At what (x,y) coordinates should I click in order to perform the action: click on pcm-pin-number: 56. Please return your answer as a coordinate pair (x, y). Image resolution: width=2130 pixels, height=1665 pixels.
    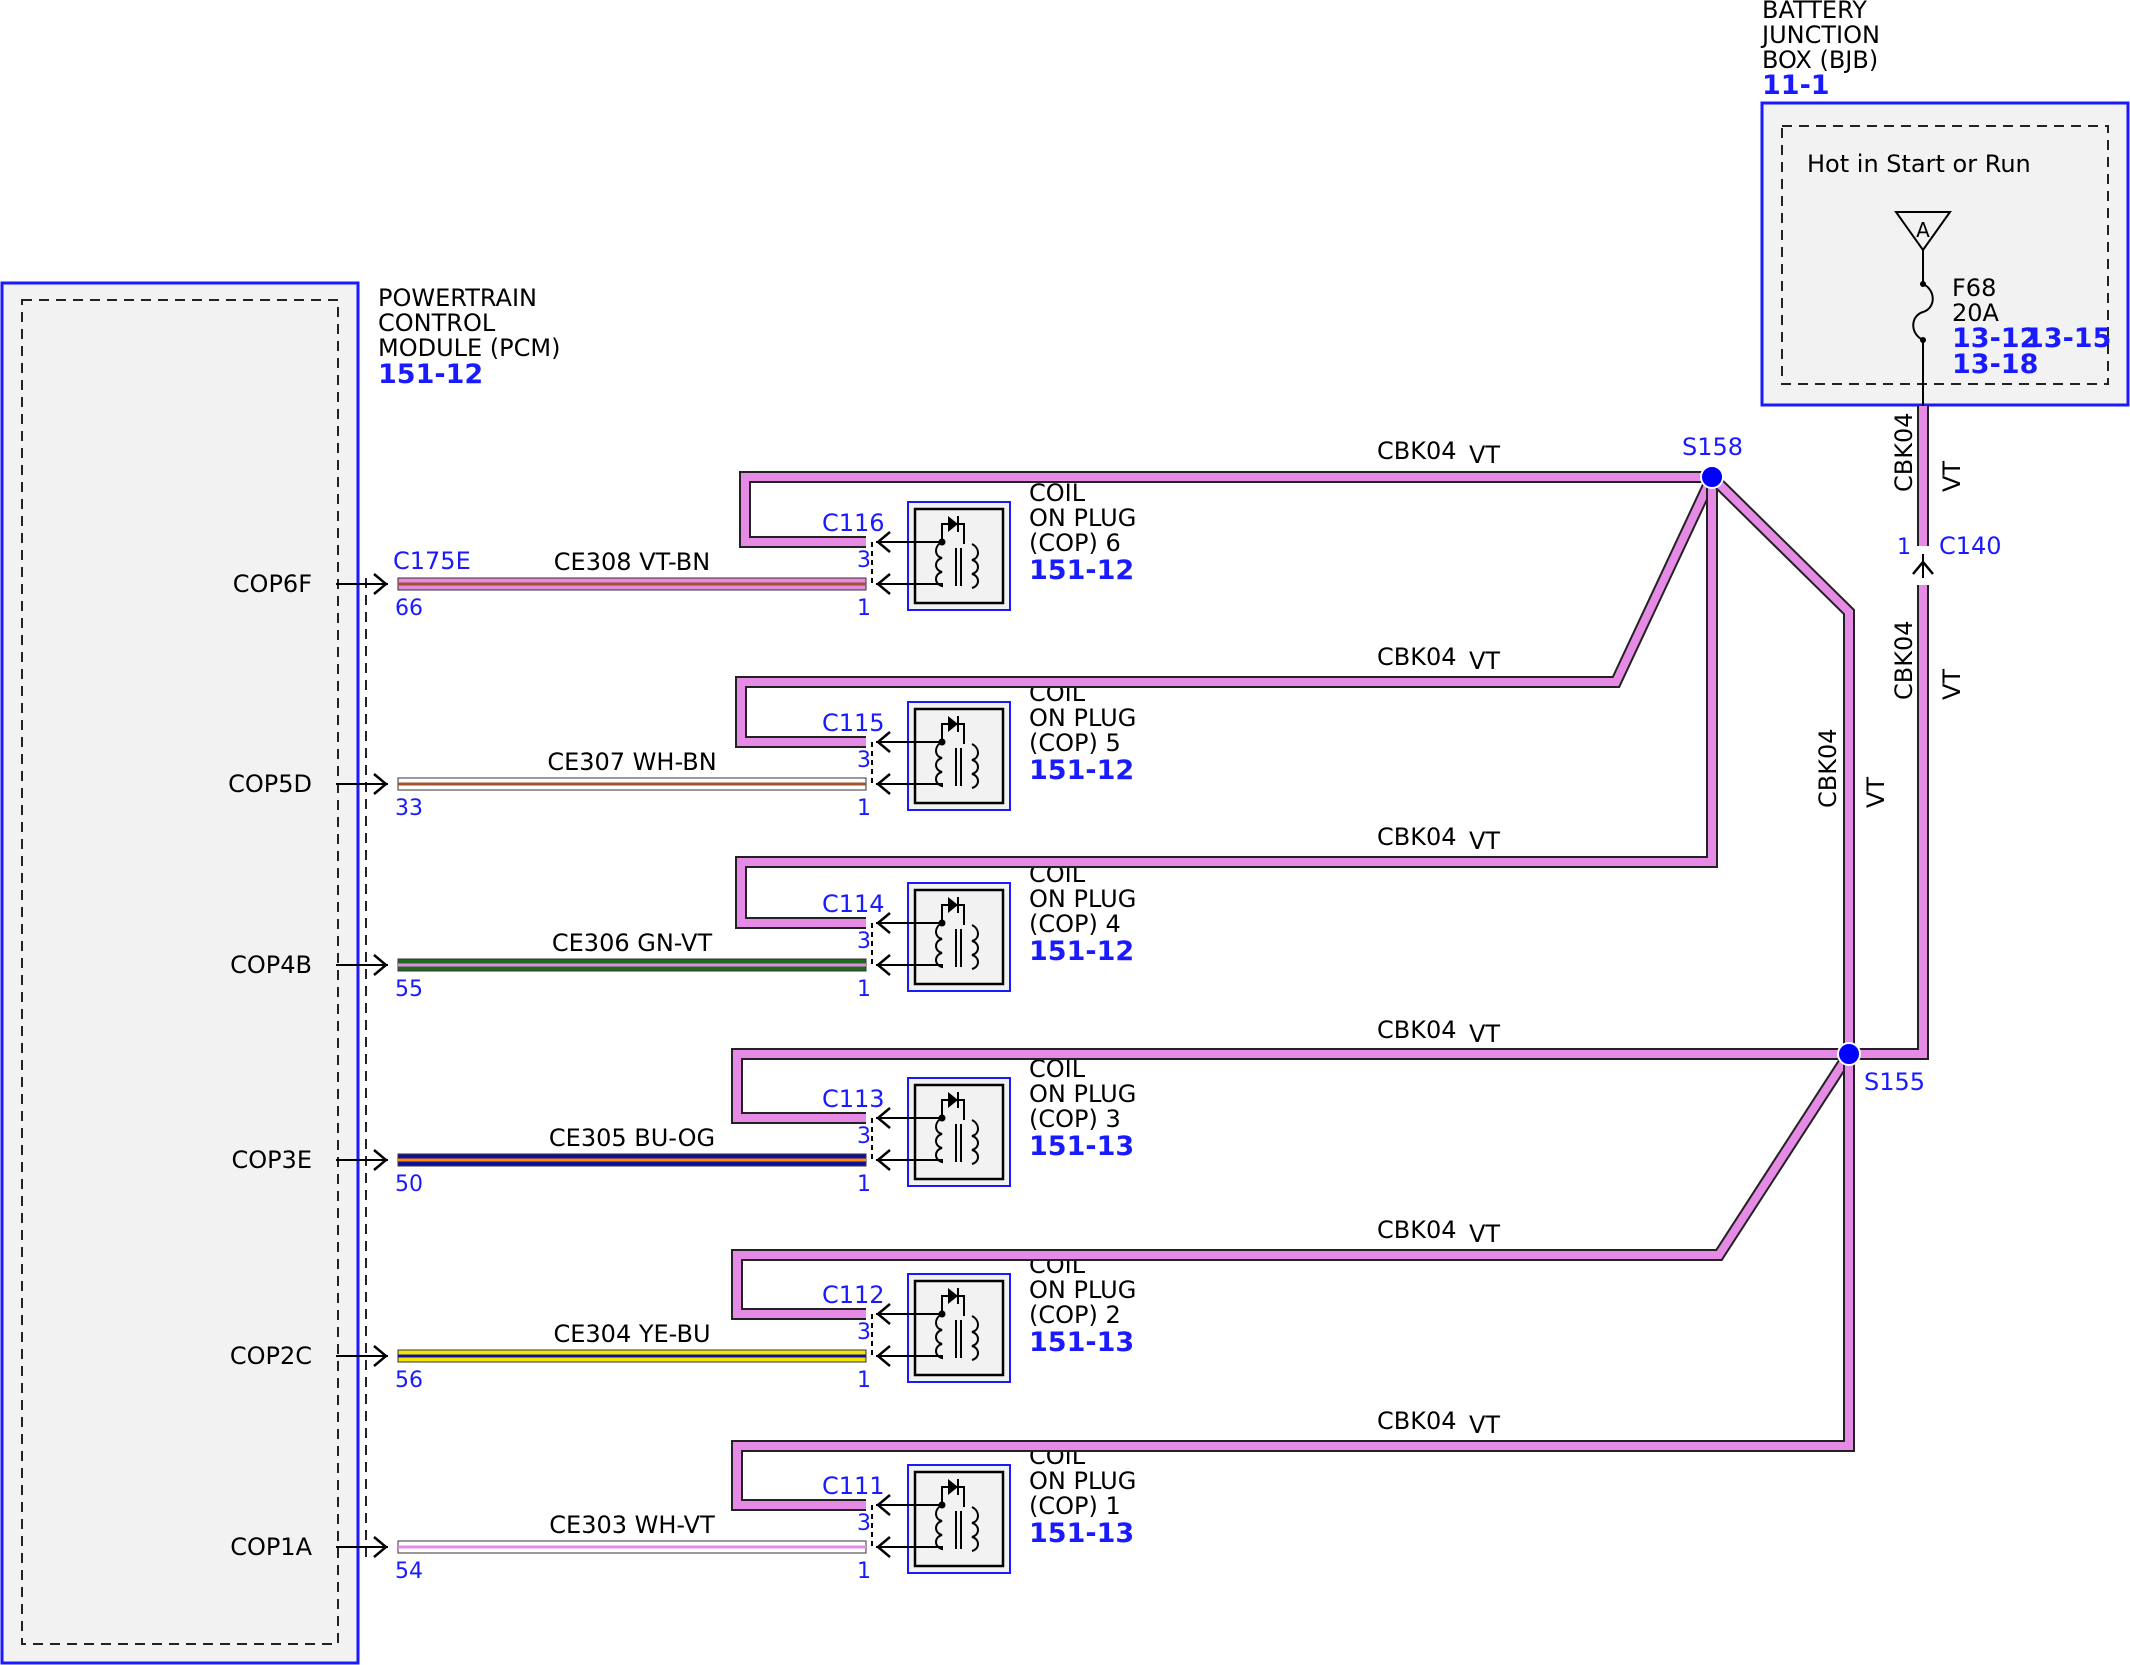
    Looking at the image, I should click on (409, 1380).